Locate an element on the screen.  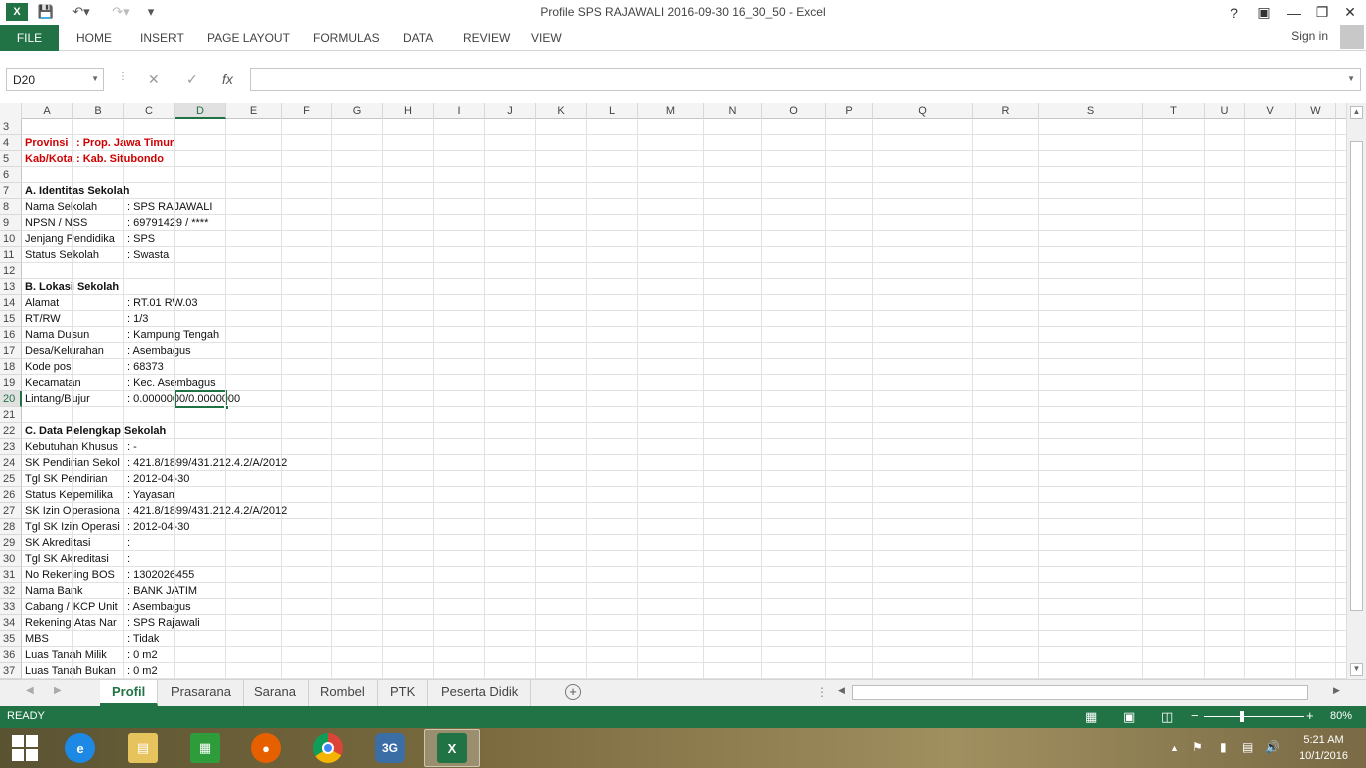
close-icon: ✕ is located at coordinates (1350, 12).